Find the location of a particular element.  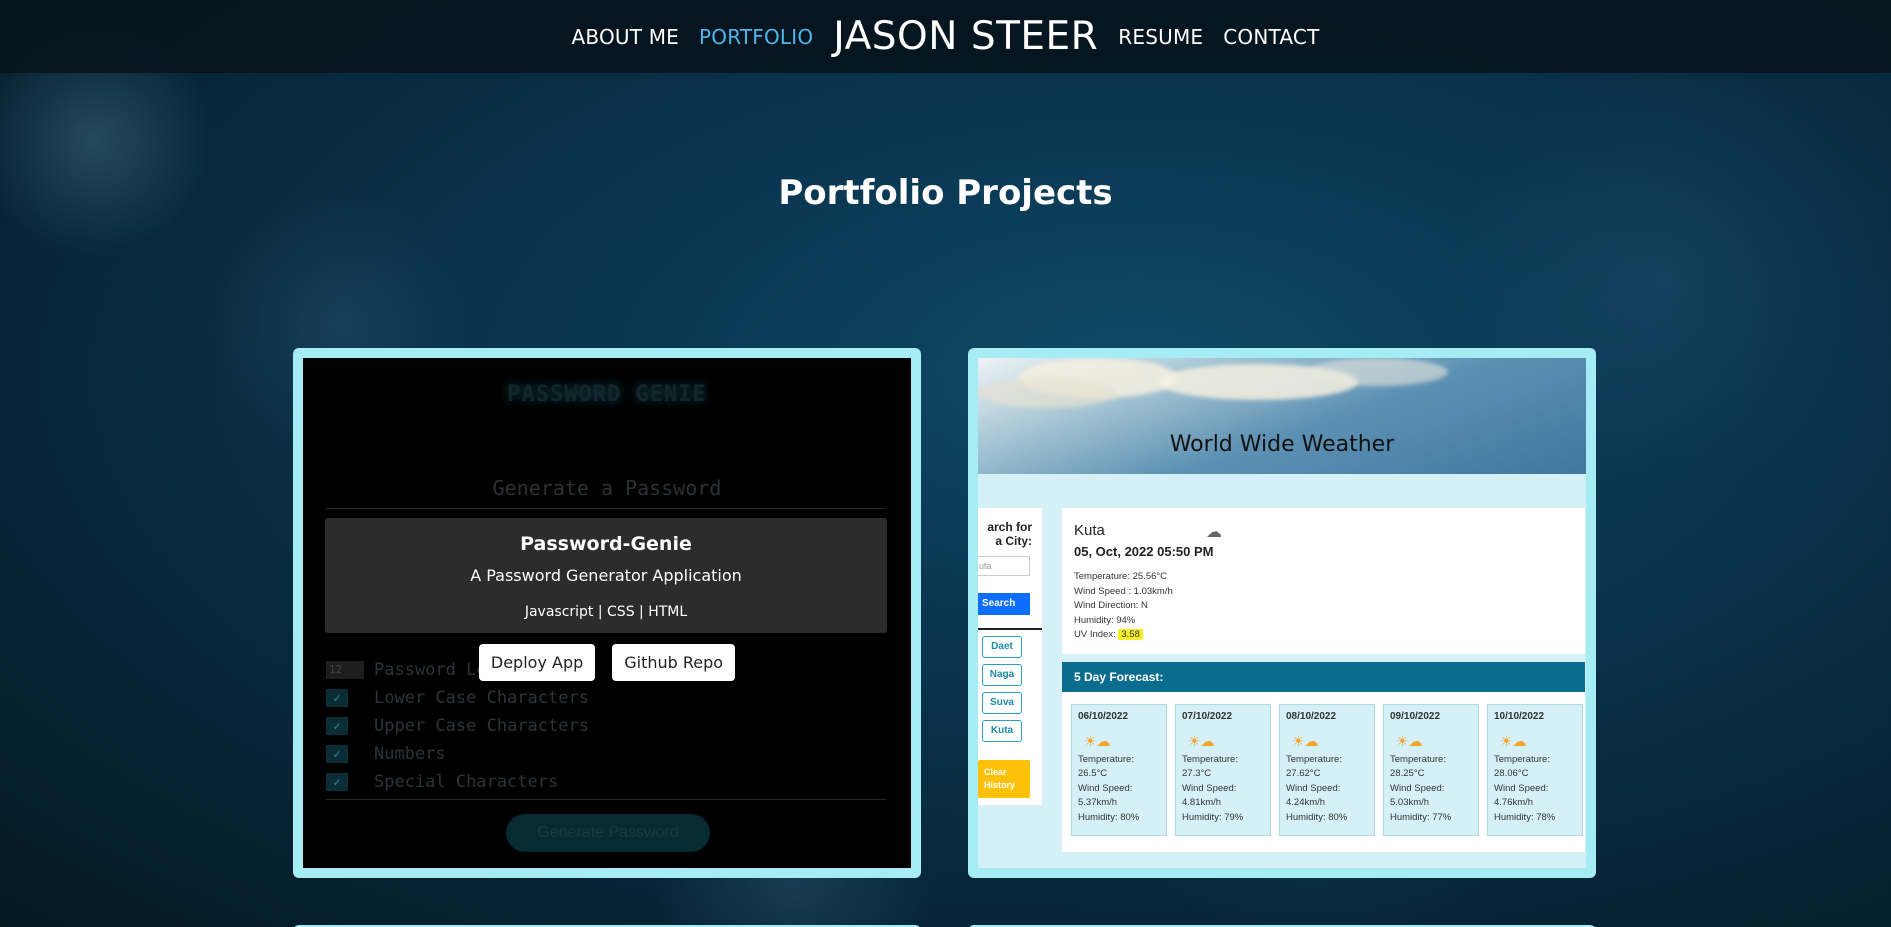

uv-value: 3.58 is located at coordinates (1130, 634).